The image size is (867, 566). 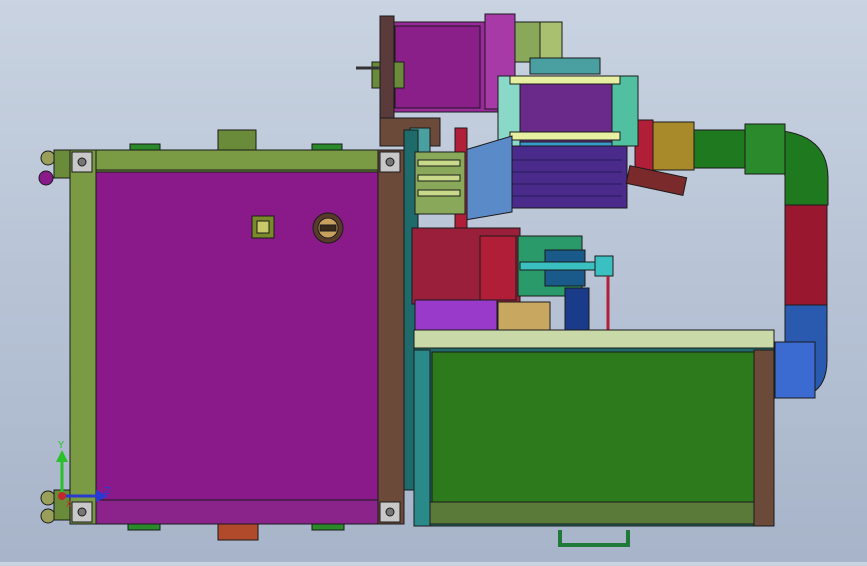 What do you see at coordinates (107, 491) in the screenshot?
I see `triad-z-label: Z` at bounding box center [107, 491].